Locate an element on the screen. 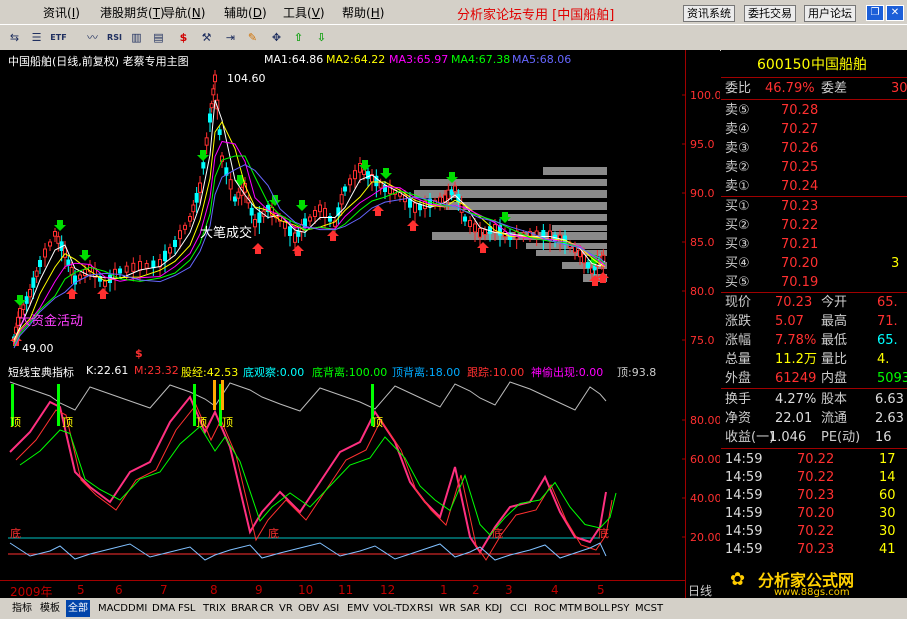  tab-mcst: MCST is located at coordinates (649, 608).